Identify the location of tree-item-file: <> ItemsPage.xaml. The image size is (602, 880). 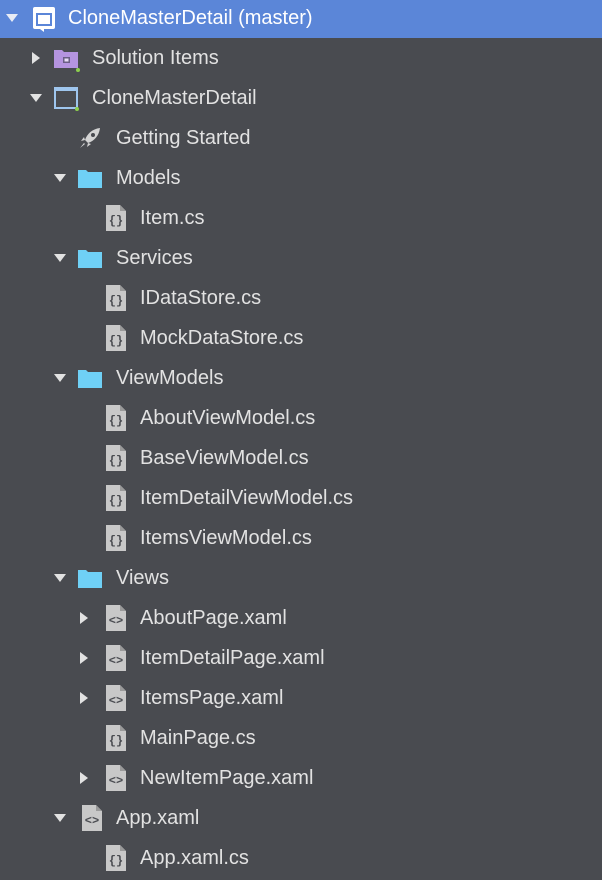
(301, 698).